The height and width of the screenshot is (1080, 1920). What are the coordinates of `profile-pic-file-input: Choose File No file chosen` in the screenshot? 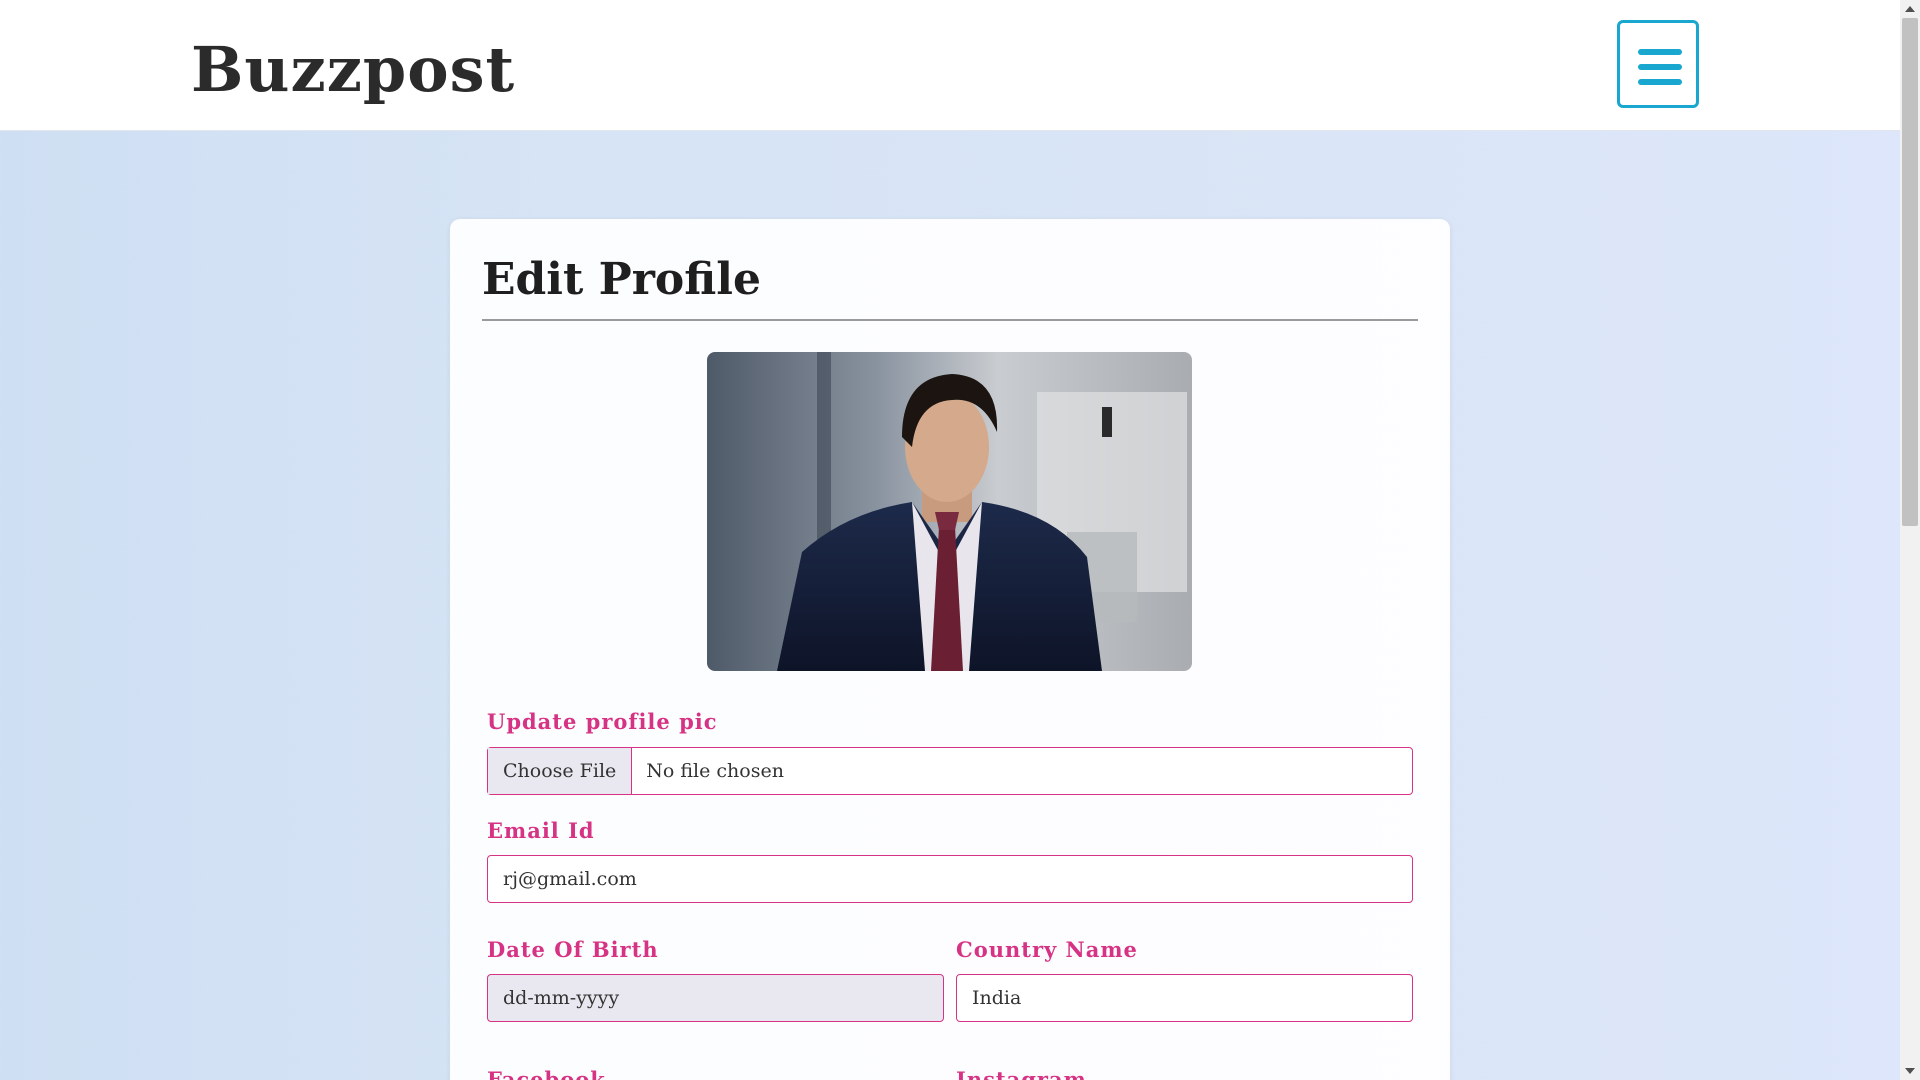 It's located at (950, 771).